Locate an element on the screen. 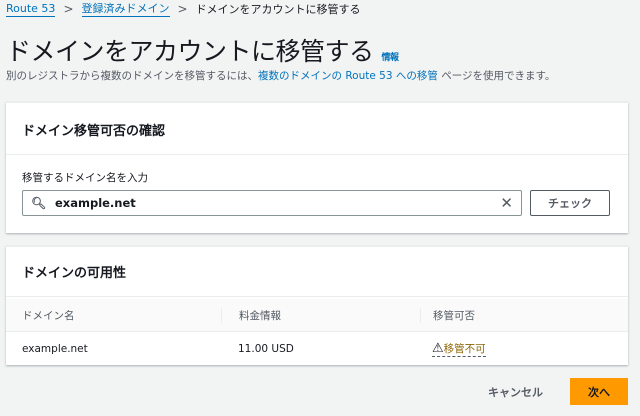 This screenshot has width=640, height=416. panel-header: ドメインの可用性 is located at coordinates (317, 272).